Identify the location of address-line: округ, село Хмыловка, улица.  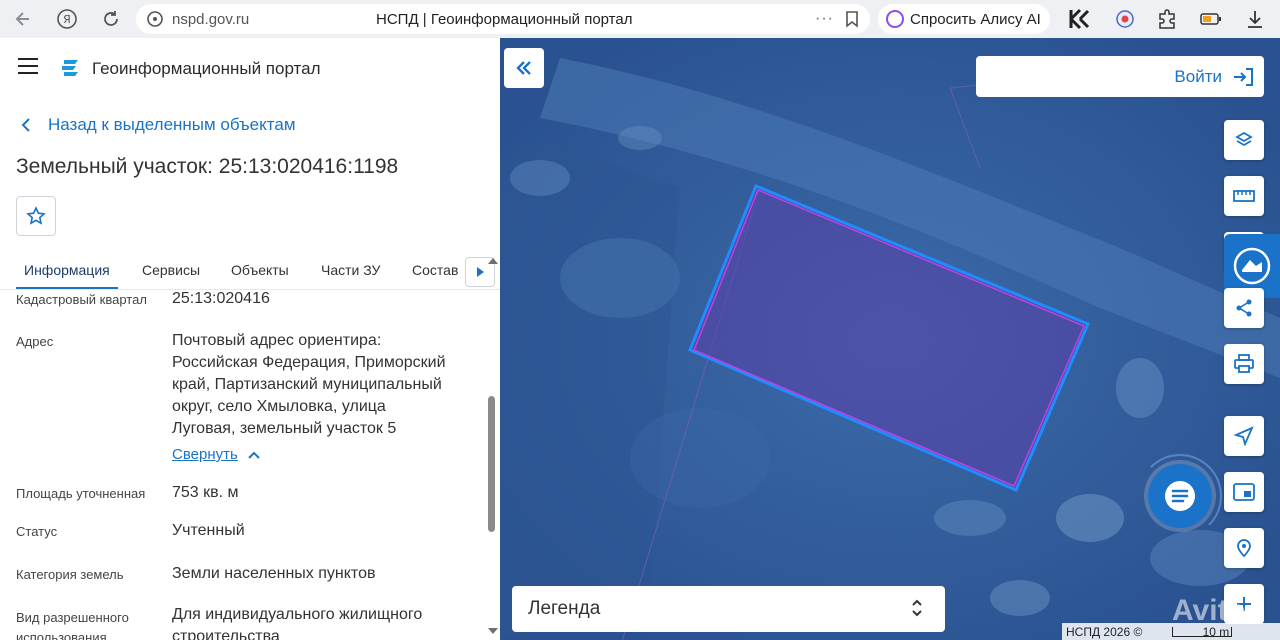
(279, 406).